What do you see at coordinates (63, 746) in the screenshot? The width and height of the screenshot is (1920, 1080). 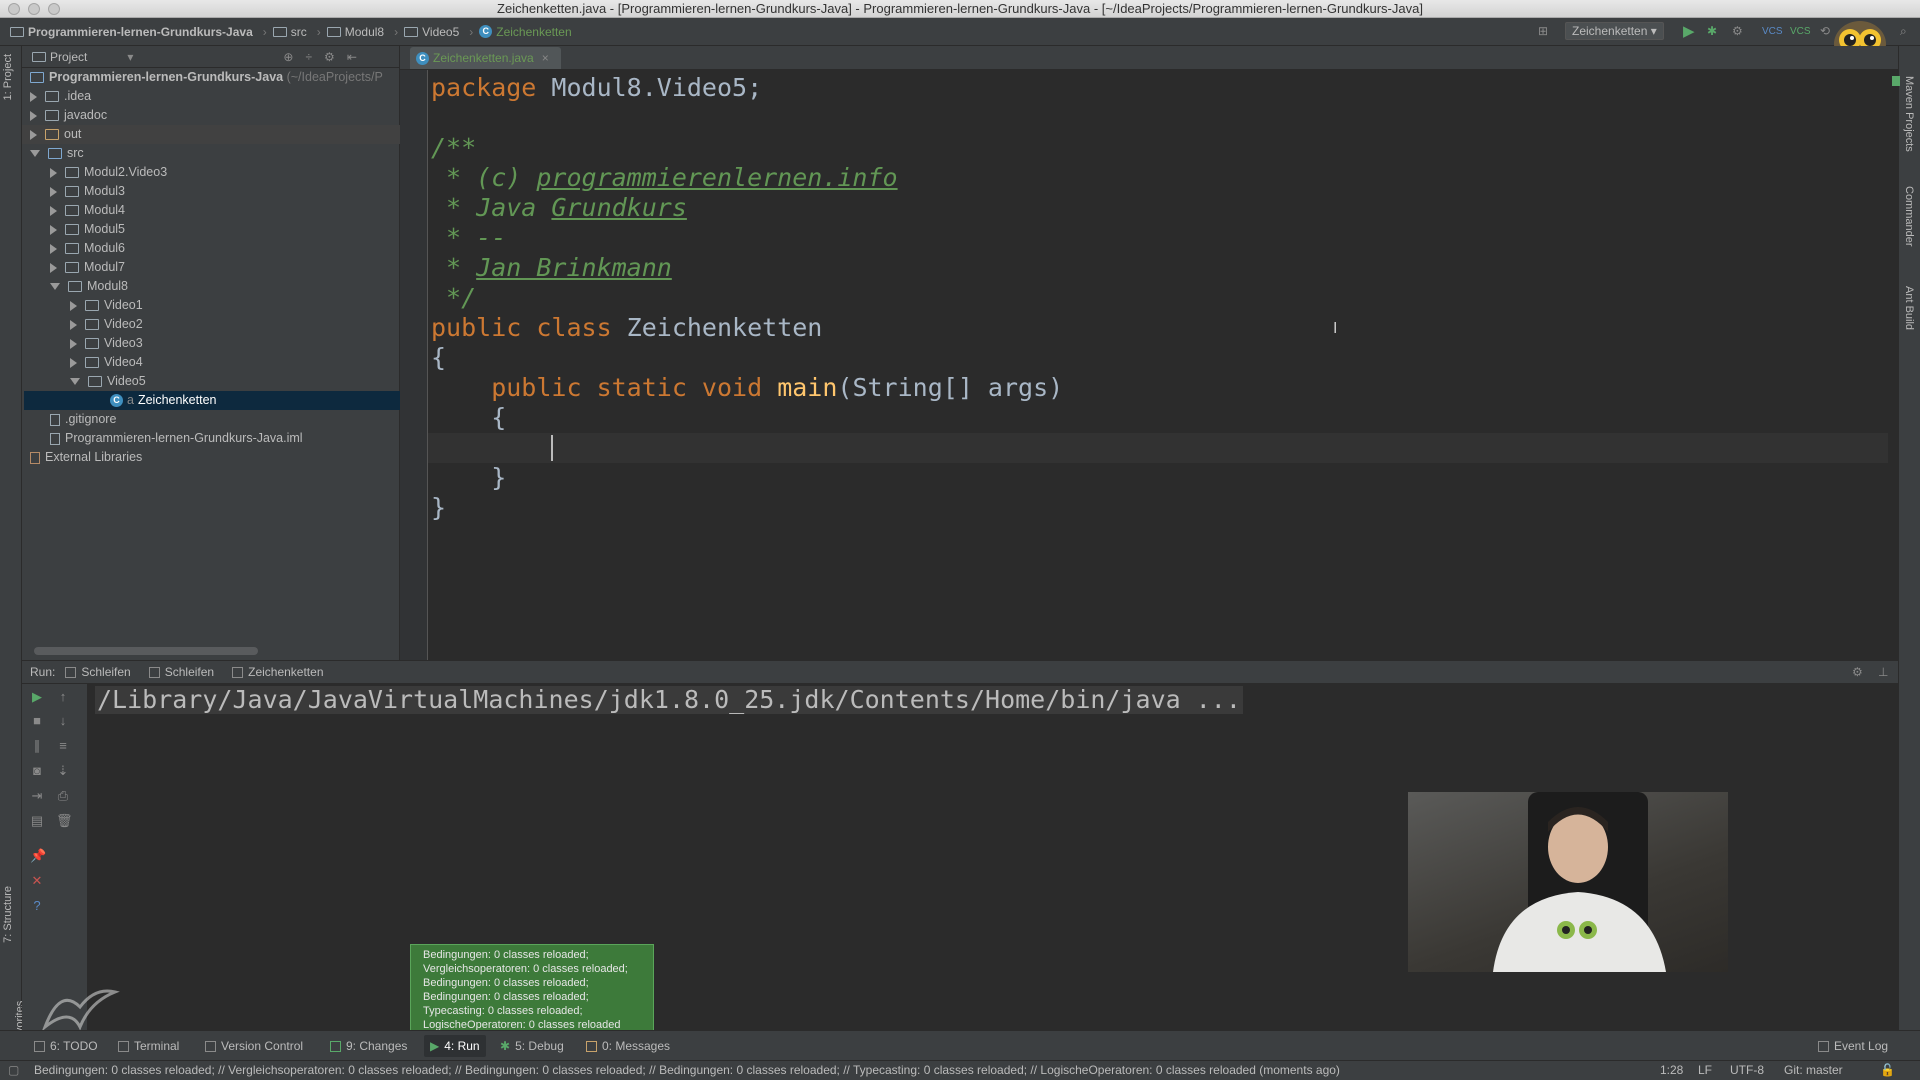 I see `wrap-icon: ≡` at bounding box center [63, 746].